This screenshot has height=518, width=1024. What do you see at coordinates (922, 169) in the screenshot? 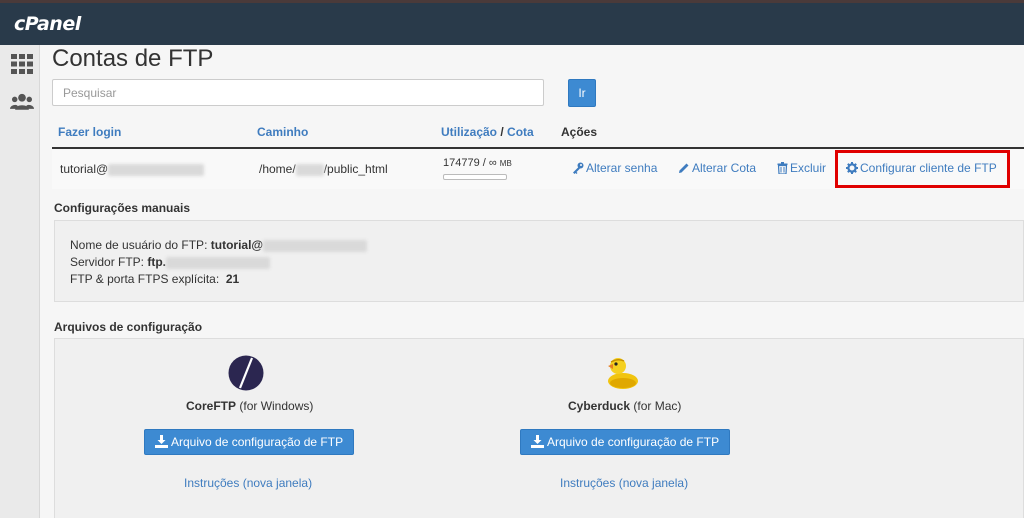
I see `highlight-box` at bounding box center [922, 169].